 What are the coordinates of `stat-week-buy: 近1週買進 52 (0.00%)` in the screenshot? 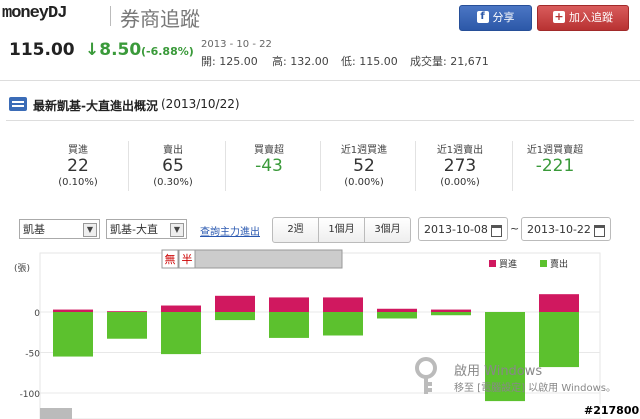 It's located at (364, 166).